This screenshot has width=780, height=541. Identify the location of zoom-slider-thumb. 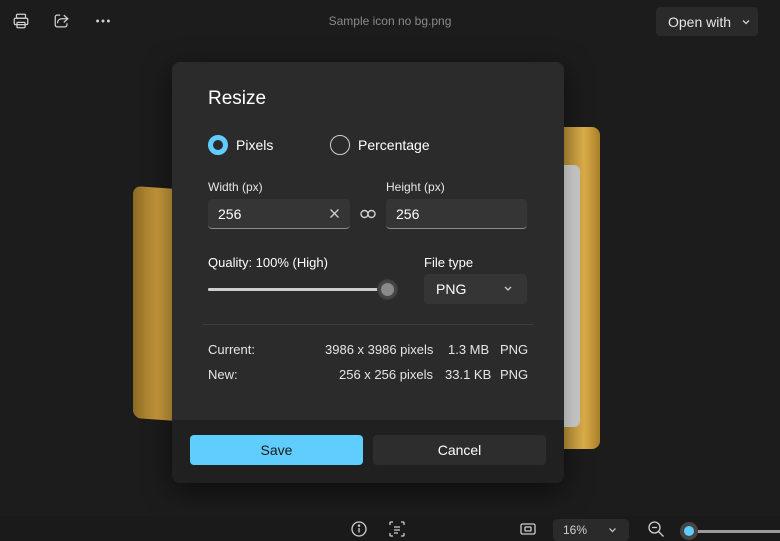
(689, 531).